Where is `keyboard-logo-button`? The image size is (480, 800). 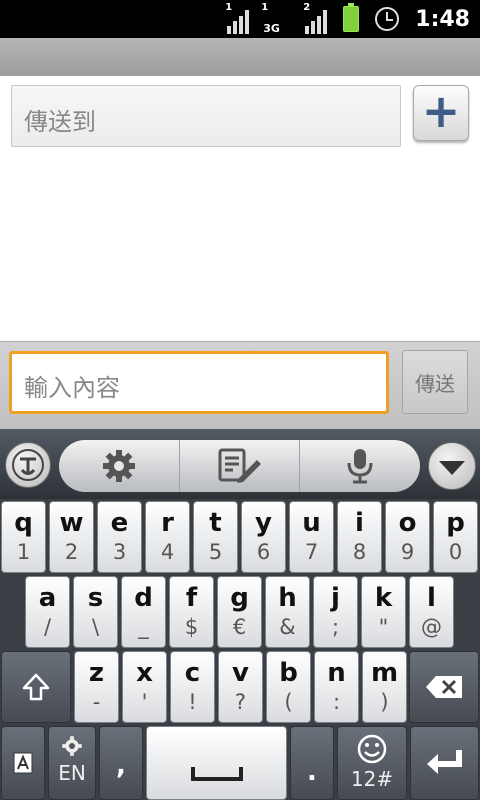
keyboard-logo-button is located at coordinates (28, 465).